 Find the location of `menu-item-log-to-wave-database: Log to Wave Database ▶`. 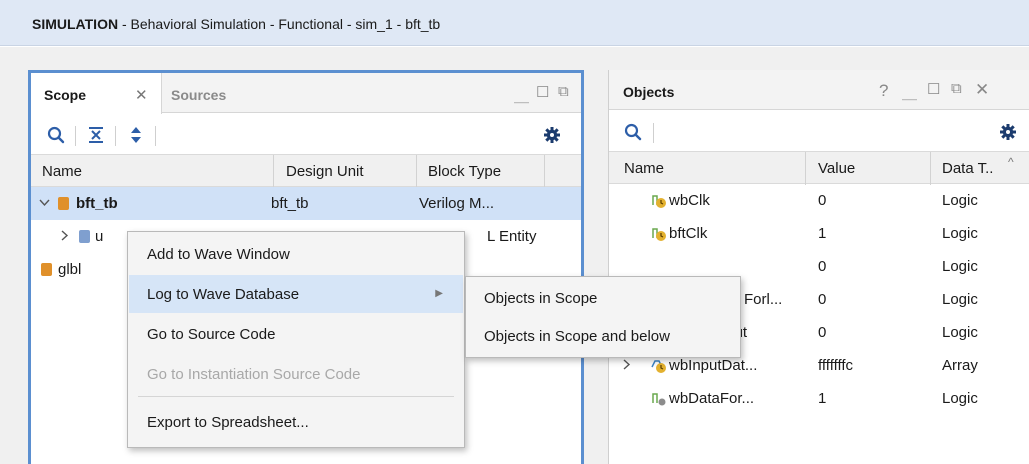

menu-item-log-to-wave-database: Log to Wave Database ▶ is located at coordinates (296, 294).